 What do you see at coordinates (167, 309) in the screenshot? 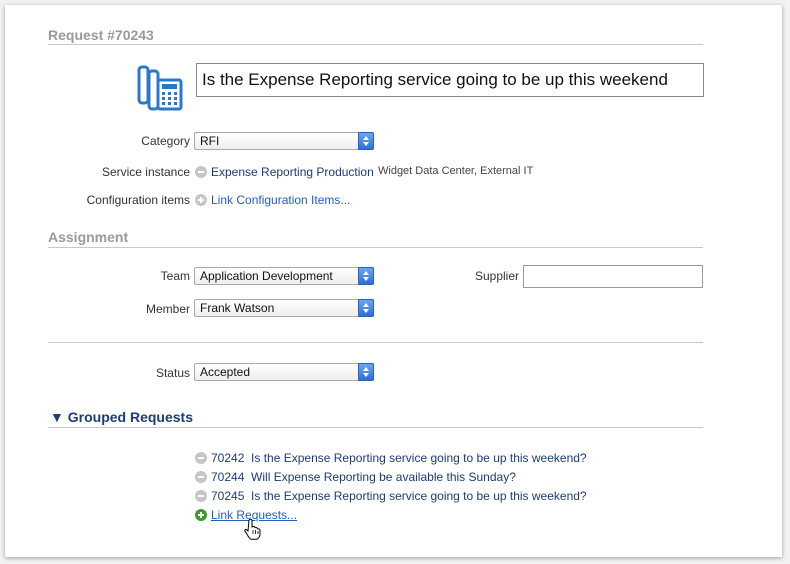
I see `member-label: Member` at bounding box center [167, 309].